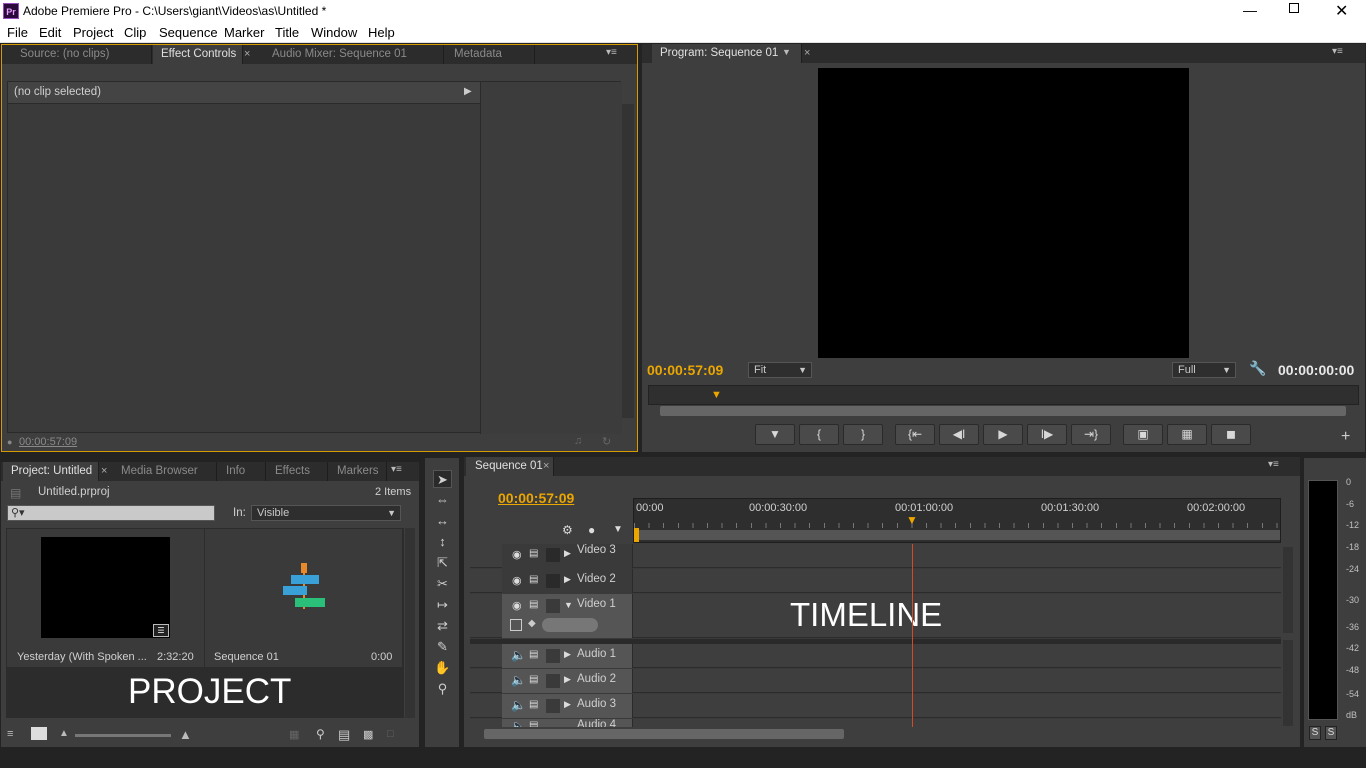 The height and width of the screenshot is (768, 1366). Describe the element at coordinates (606, 441) in the screenshot. I see `loop-icon: ↻` at that location.